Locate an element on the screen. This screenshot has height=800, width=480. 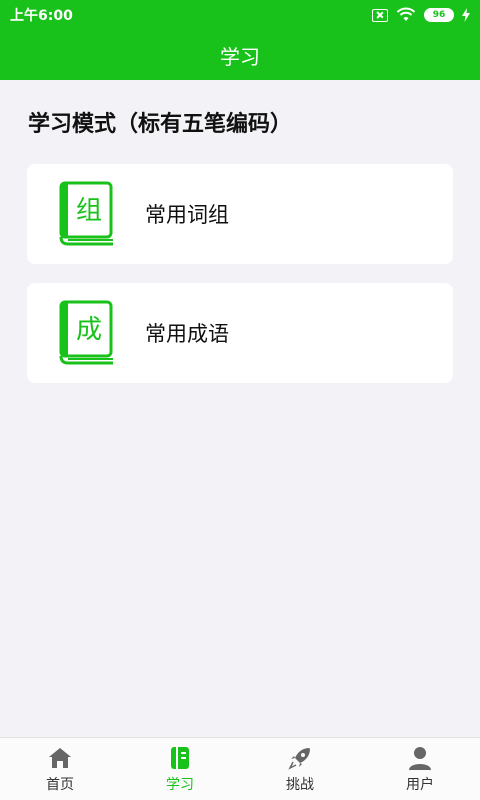
card-label: 常用成语 is located at coordinates (187, 334).